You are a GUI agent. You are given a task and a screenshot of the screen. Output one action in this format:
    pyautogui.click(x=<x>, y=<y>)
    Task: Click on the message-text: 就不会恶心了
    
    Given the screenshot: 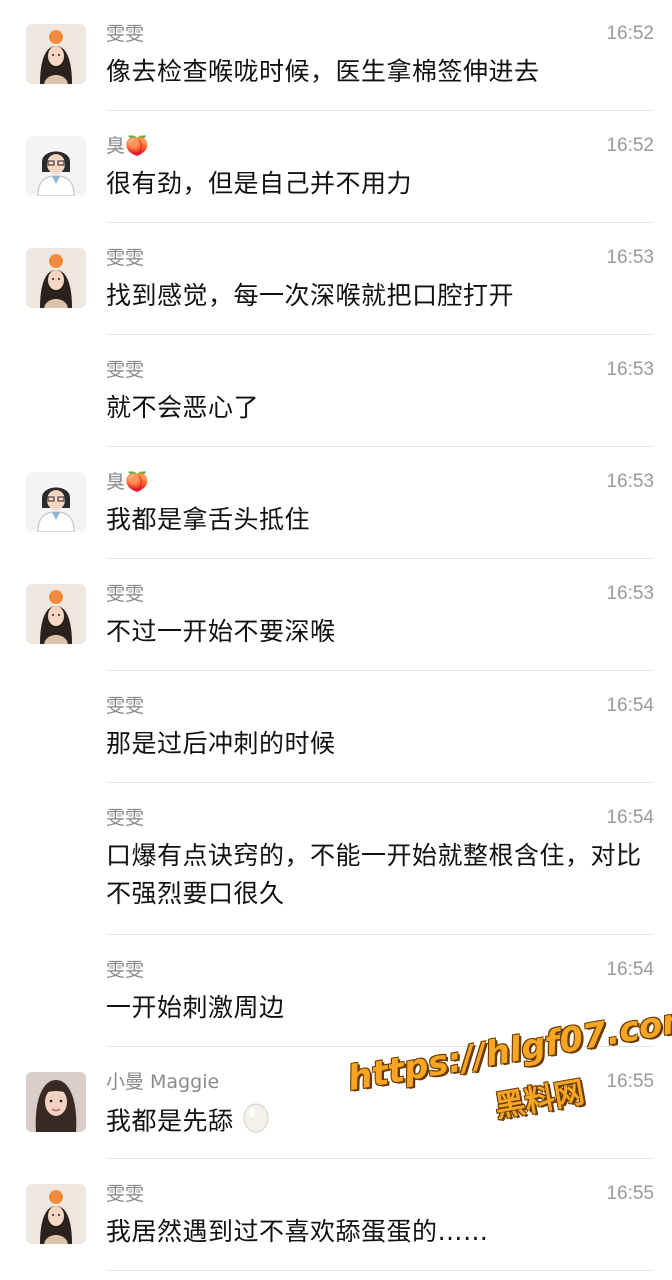 What is the action you would take?
    pyautogui.click(x=378, y=408)
    